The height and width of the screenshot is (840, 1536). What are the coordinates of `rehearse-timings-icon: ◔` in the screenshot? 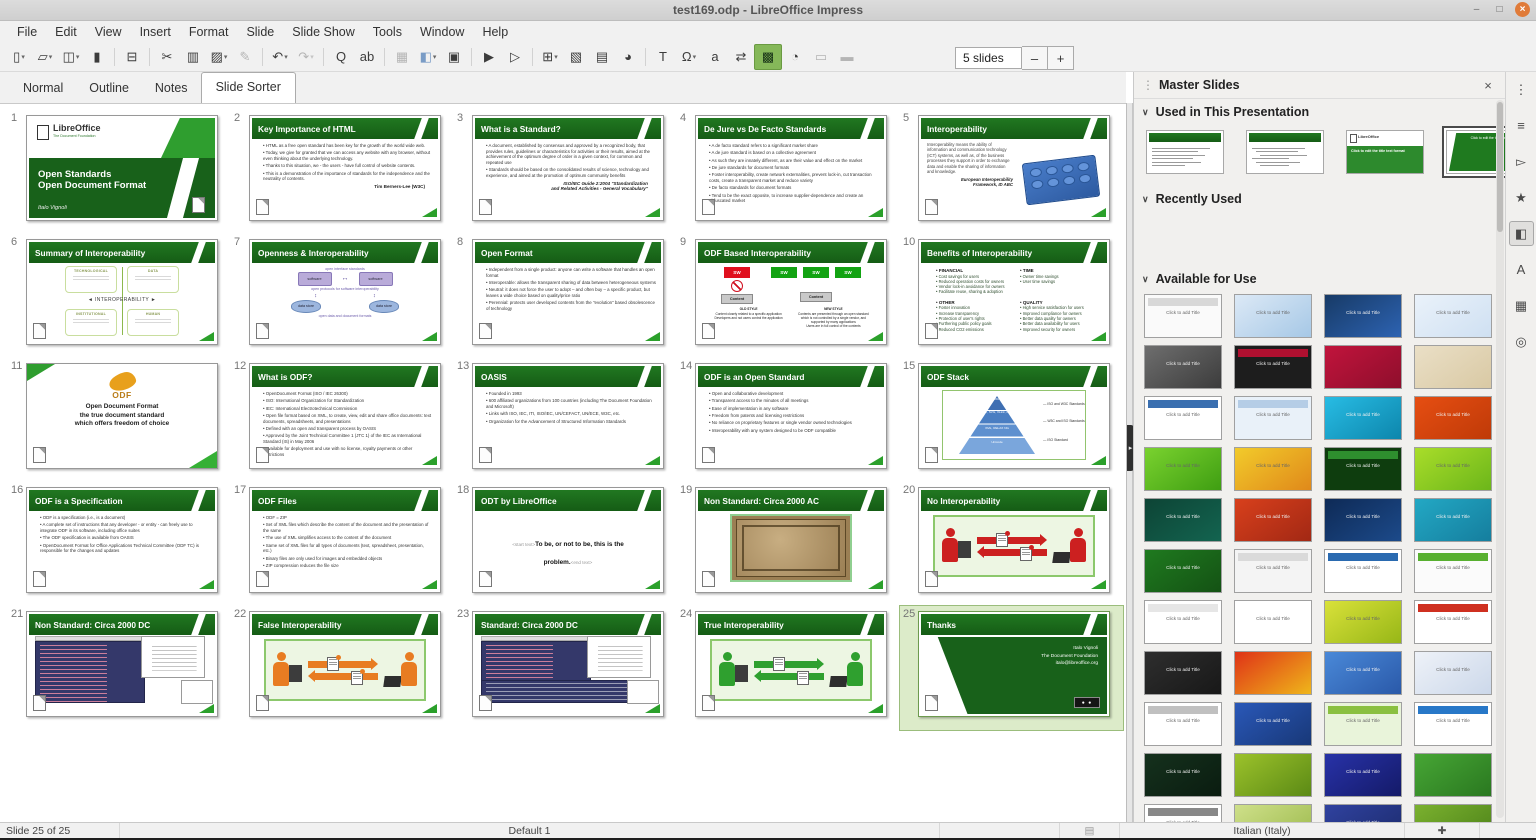 It's located at (795, 57).